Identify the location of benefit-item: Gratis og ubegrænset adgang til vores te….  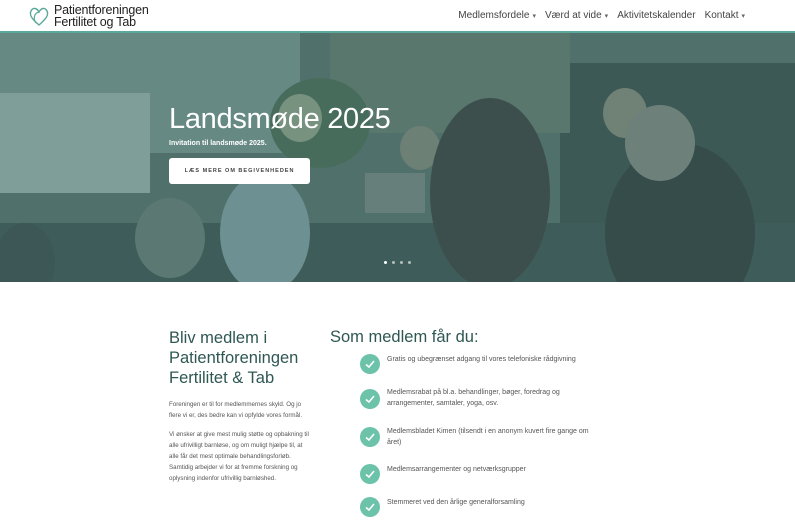
(480, 364).